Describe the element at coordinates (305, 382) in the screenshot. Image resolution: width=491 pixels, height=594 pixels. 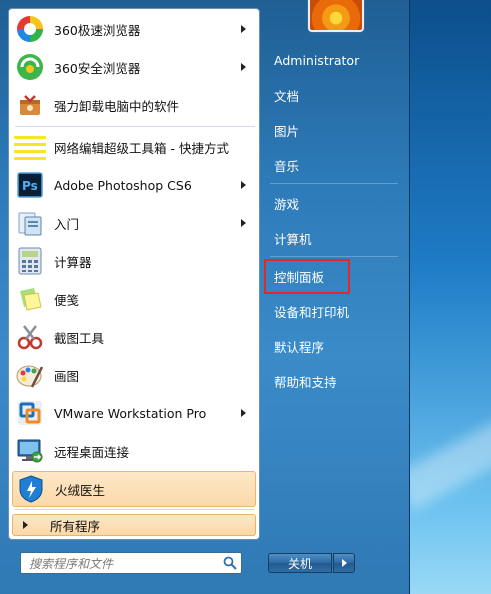
I see `help-support-label: 帮助和支持` at that location.